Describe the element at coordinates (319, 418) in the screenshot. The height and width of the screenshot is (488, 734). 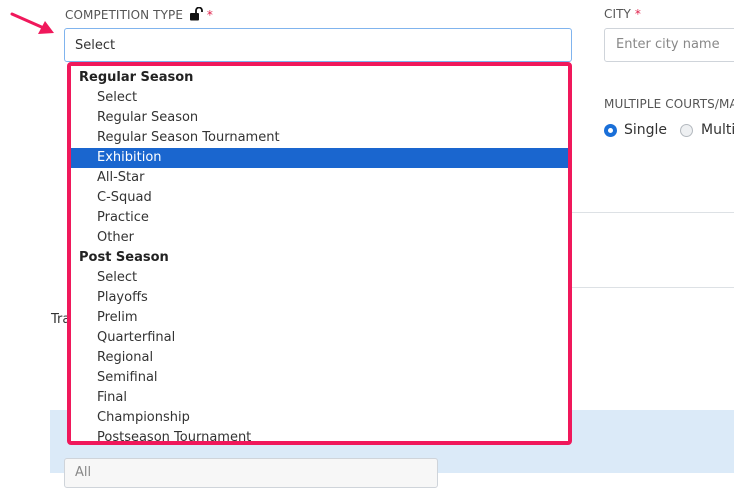
I see `dropdown-option: Championship` at that location.